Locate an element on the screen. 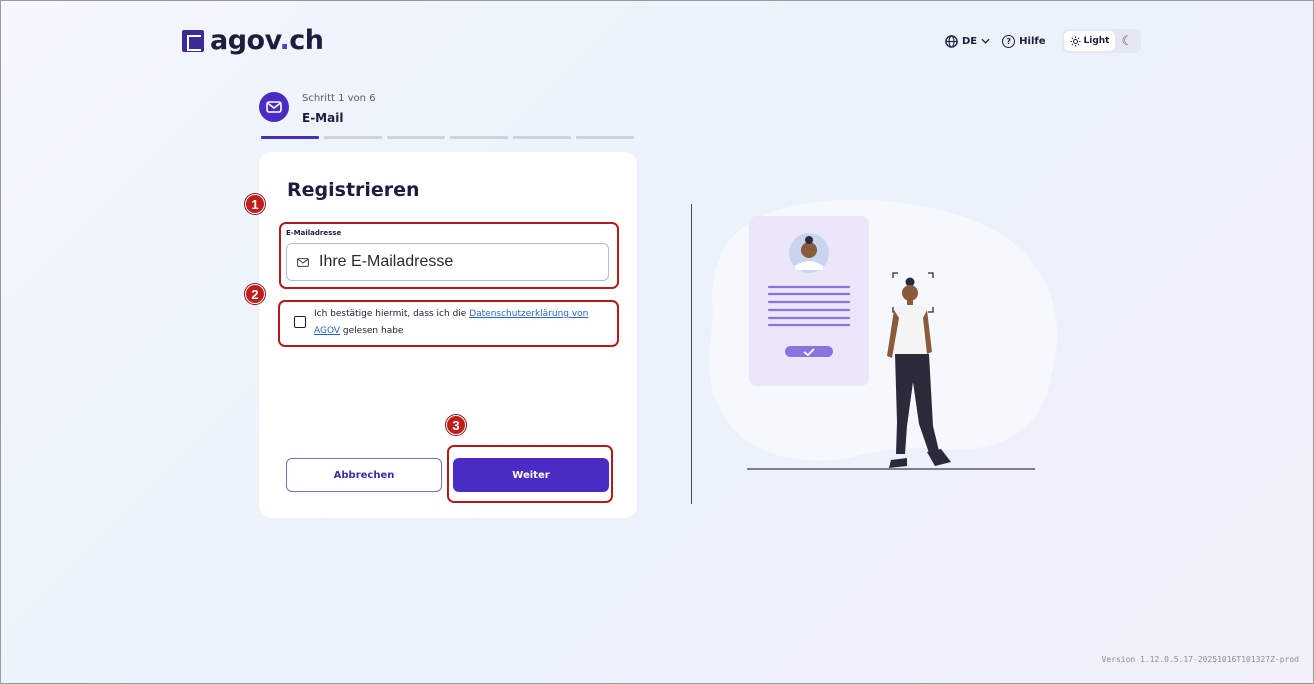 Image resolution: width=1314 pixels, height=684 pixels. moon-icon: ☾ is located at coordinates (1127, 41).